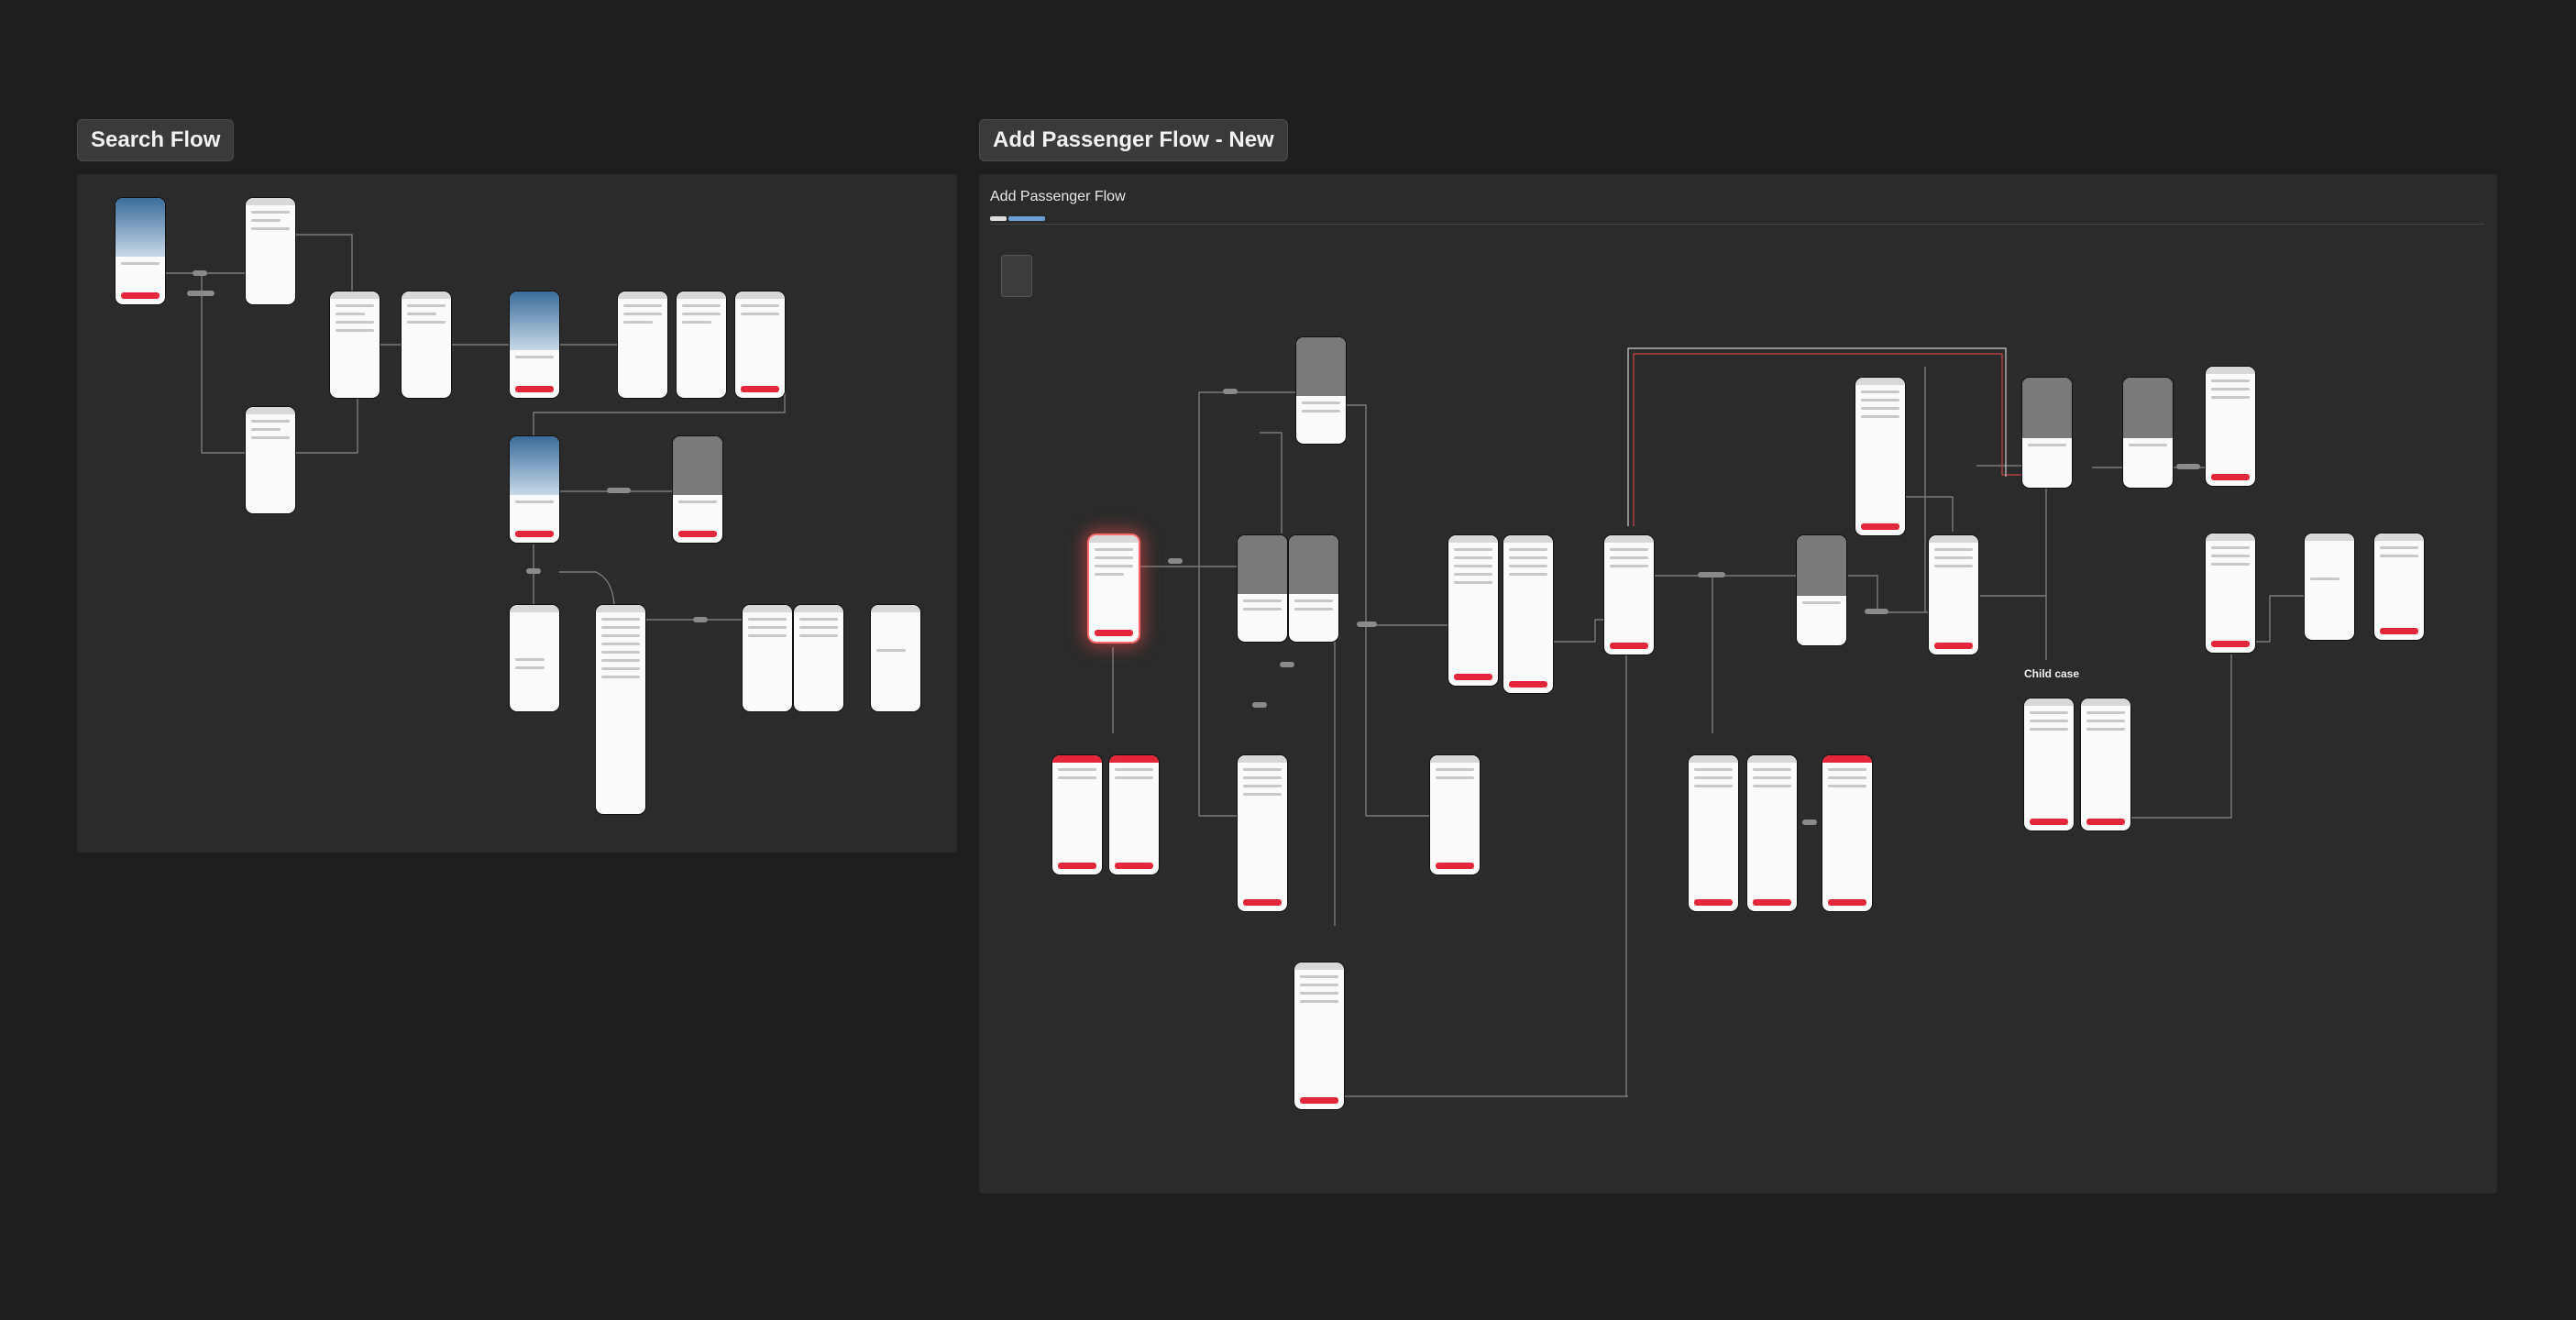 The image size is (2576, 1320). Describe the element at coordinates (1822, 590) in the screenshot. I see `edit-passenger-sheet` at that location.